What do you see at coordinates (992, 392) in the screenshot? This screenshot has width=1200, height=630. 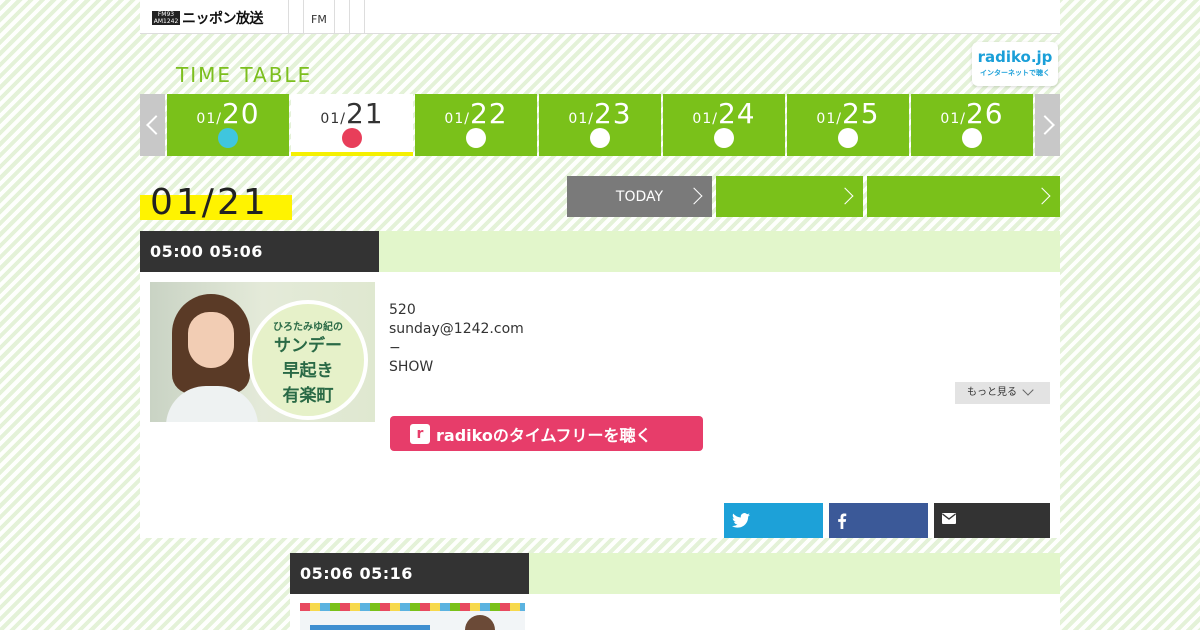 I see `more-label: もっと見る` at bounding box center [992, 392].